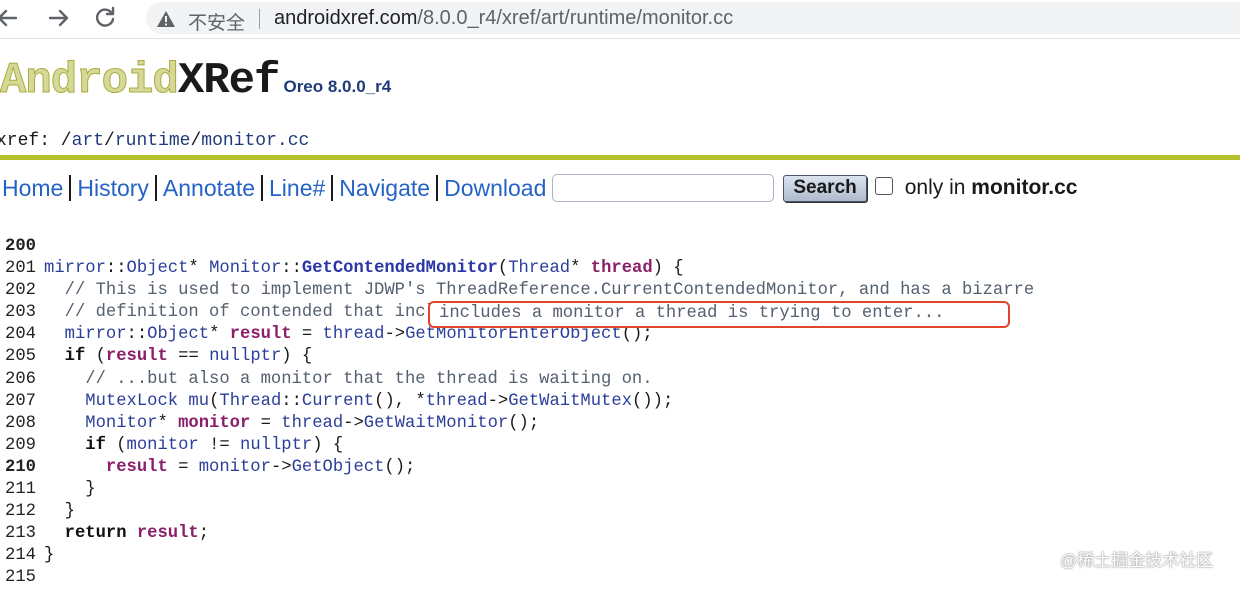 The width and height of the screenshot is (1240, 590). Describe the element at coordinates (18, 291) in the screenshot. I see `line-number-link: 202` at that location.